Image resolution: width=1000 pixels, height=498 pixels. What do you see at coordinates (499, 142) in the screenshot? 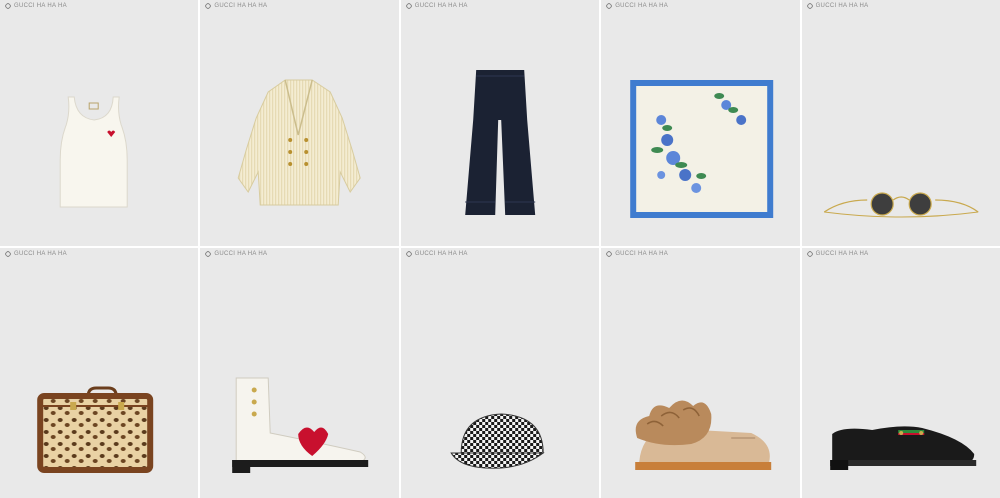
I see `trousers-icon` at bounding box center [499, 142].